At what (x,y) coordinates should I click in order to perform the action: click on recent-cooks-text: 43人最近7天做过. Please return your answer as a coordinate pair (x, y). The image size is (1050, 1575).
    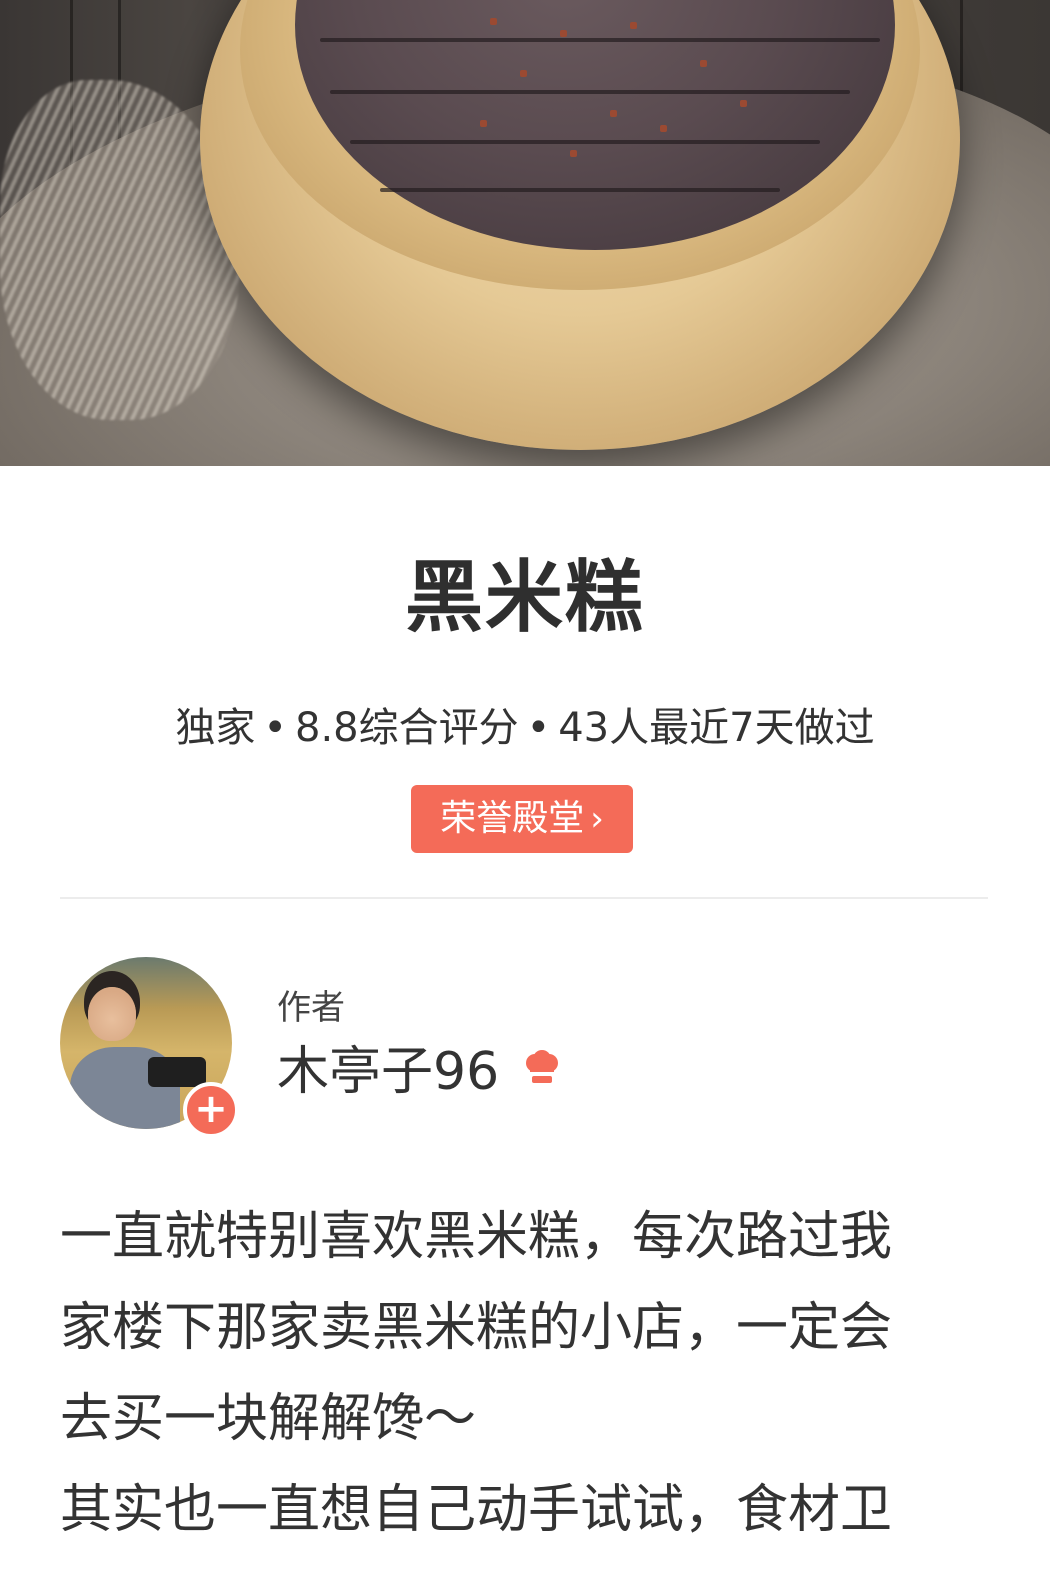
    Looking at the image, I should click on (716, 728).